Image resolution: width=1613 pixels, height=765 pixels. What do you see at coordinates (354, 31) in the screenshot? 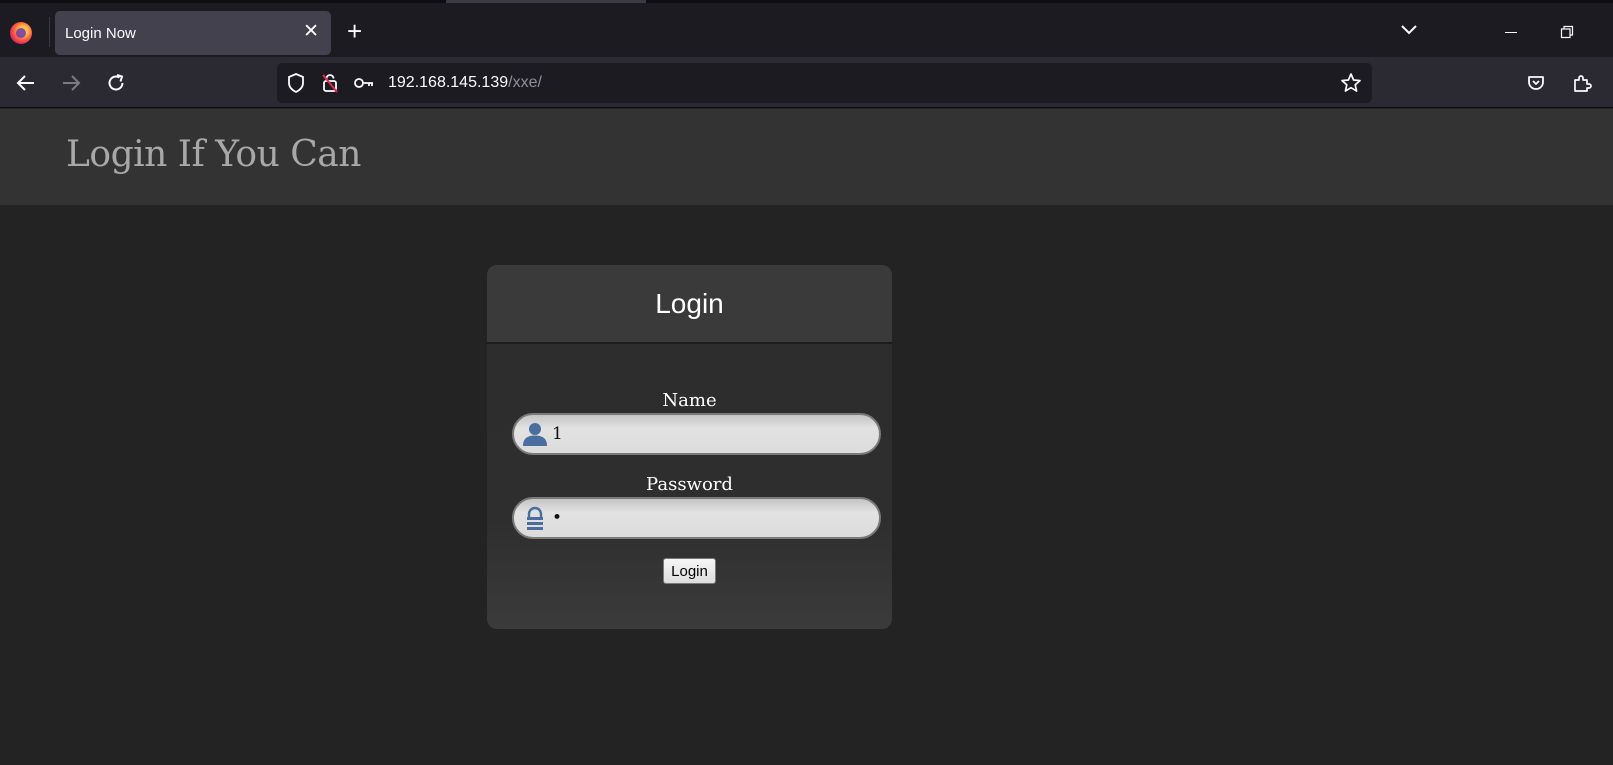
I see `new-tab-icon: +` at bounding box center [354, 31].